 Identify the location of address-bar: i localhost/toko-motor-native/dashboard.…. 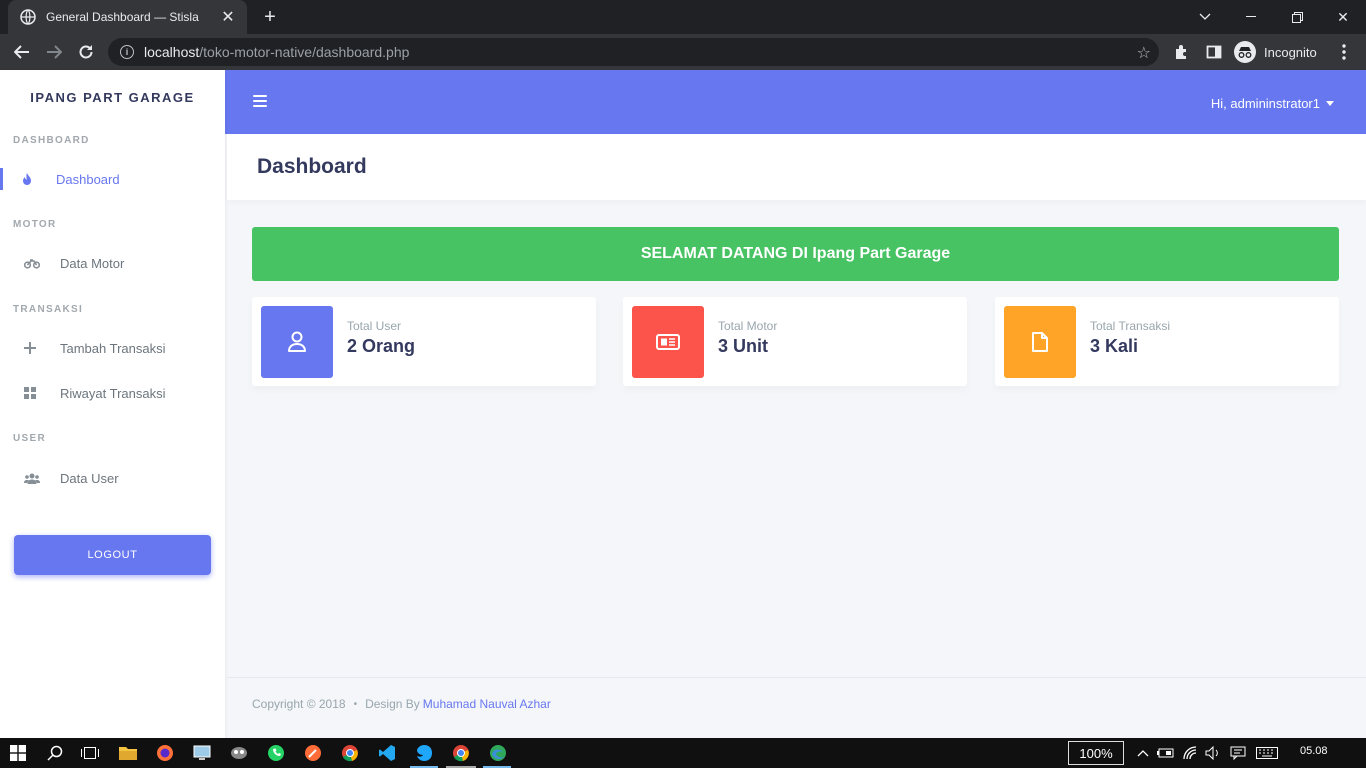
(633, 52).